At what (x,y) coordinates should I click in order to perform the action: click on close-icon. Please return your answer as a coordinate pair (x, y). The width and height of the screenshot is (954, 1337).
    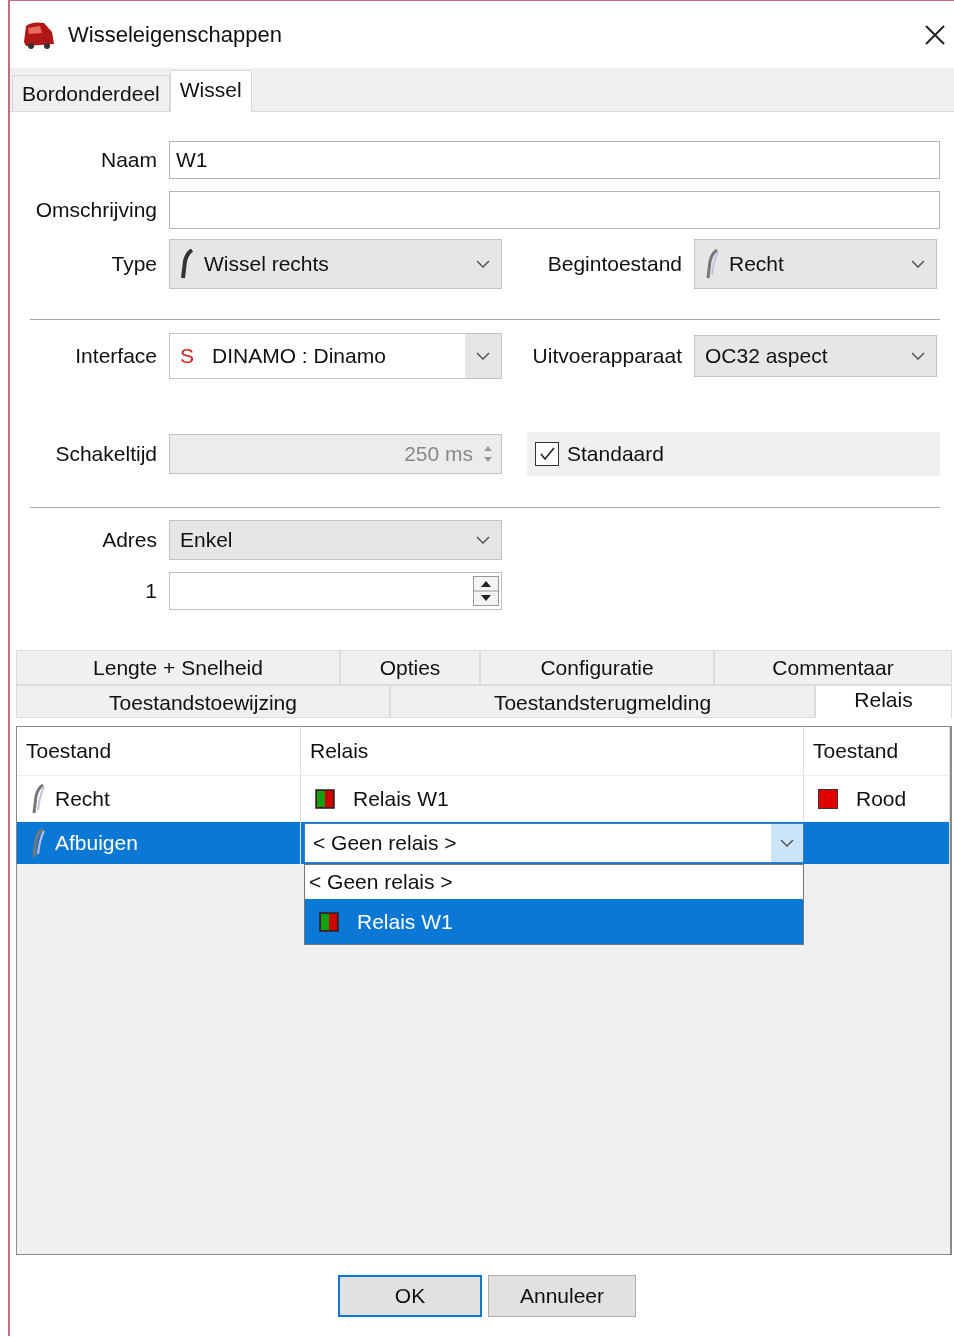
    Looking at the image, I should click on (935, 34).